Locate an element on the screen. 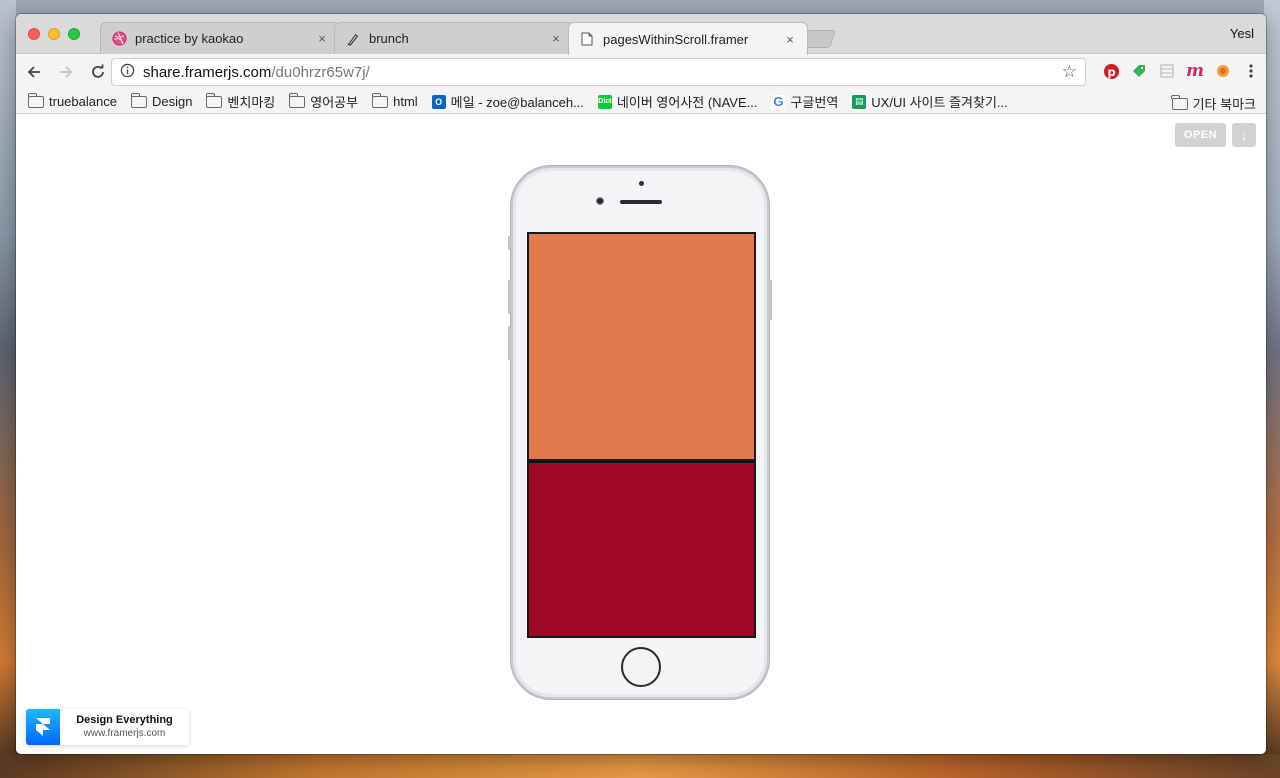  prototype-screen is located at coordinates (641, 435).